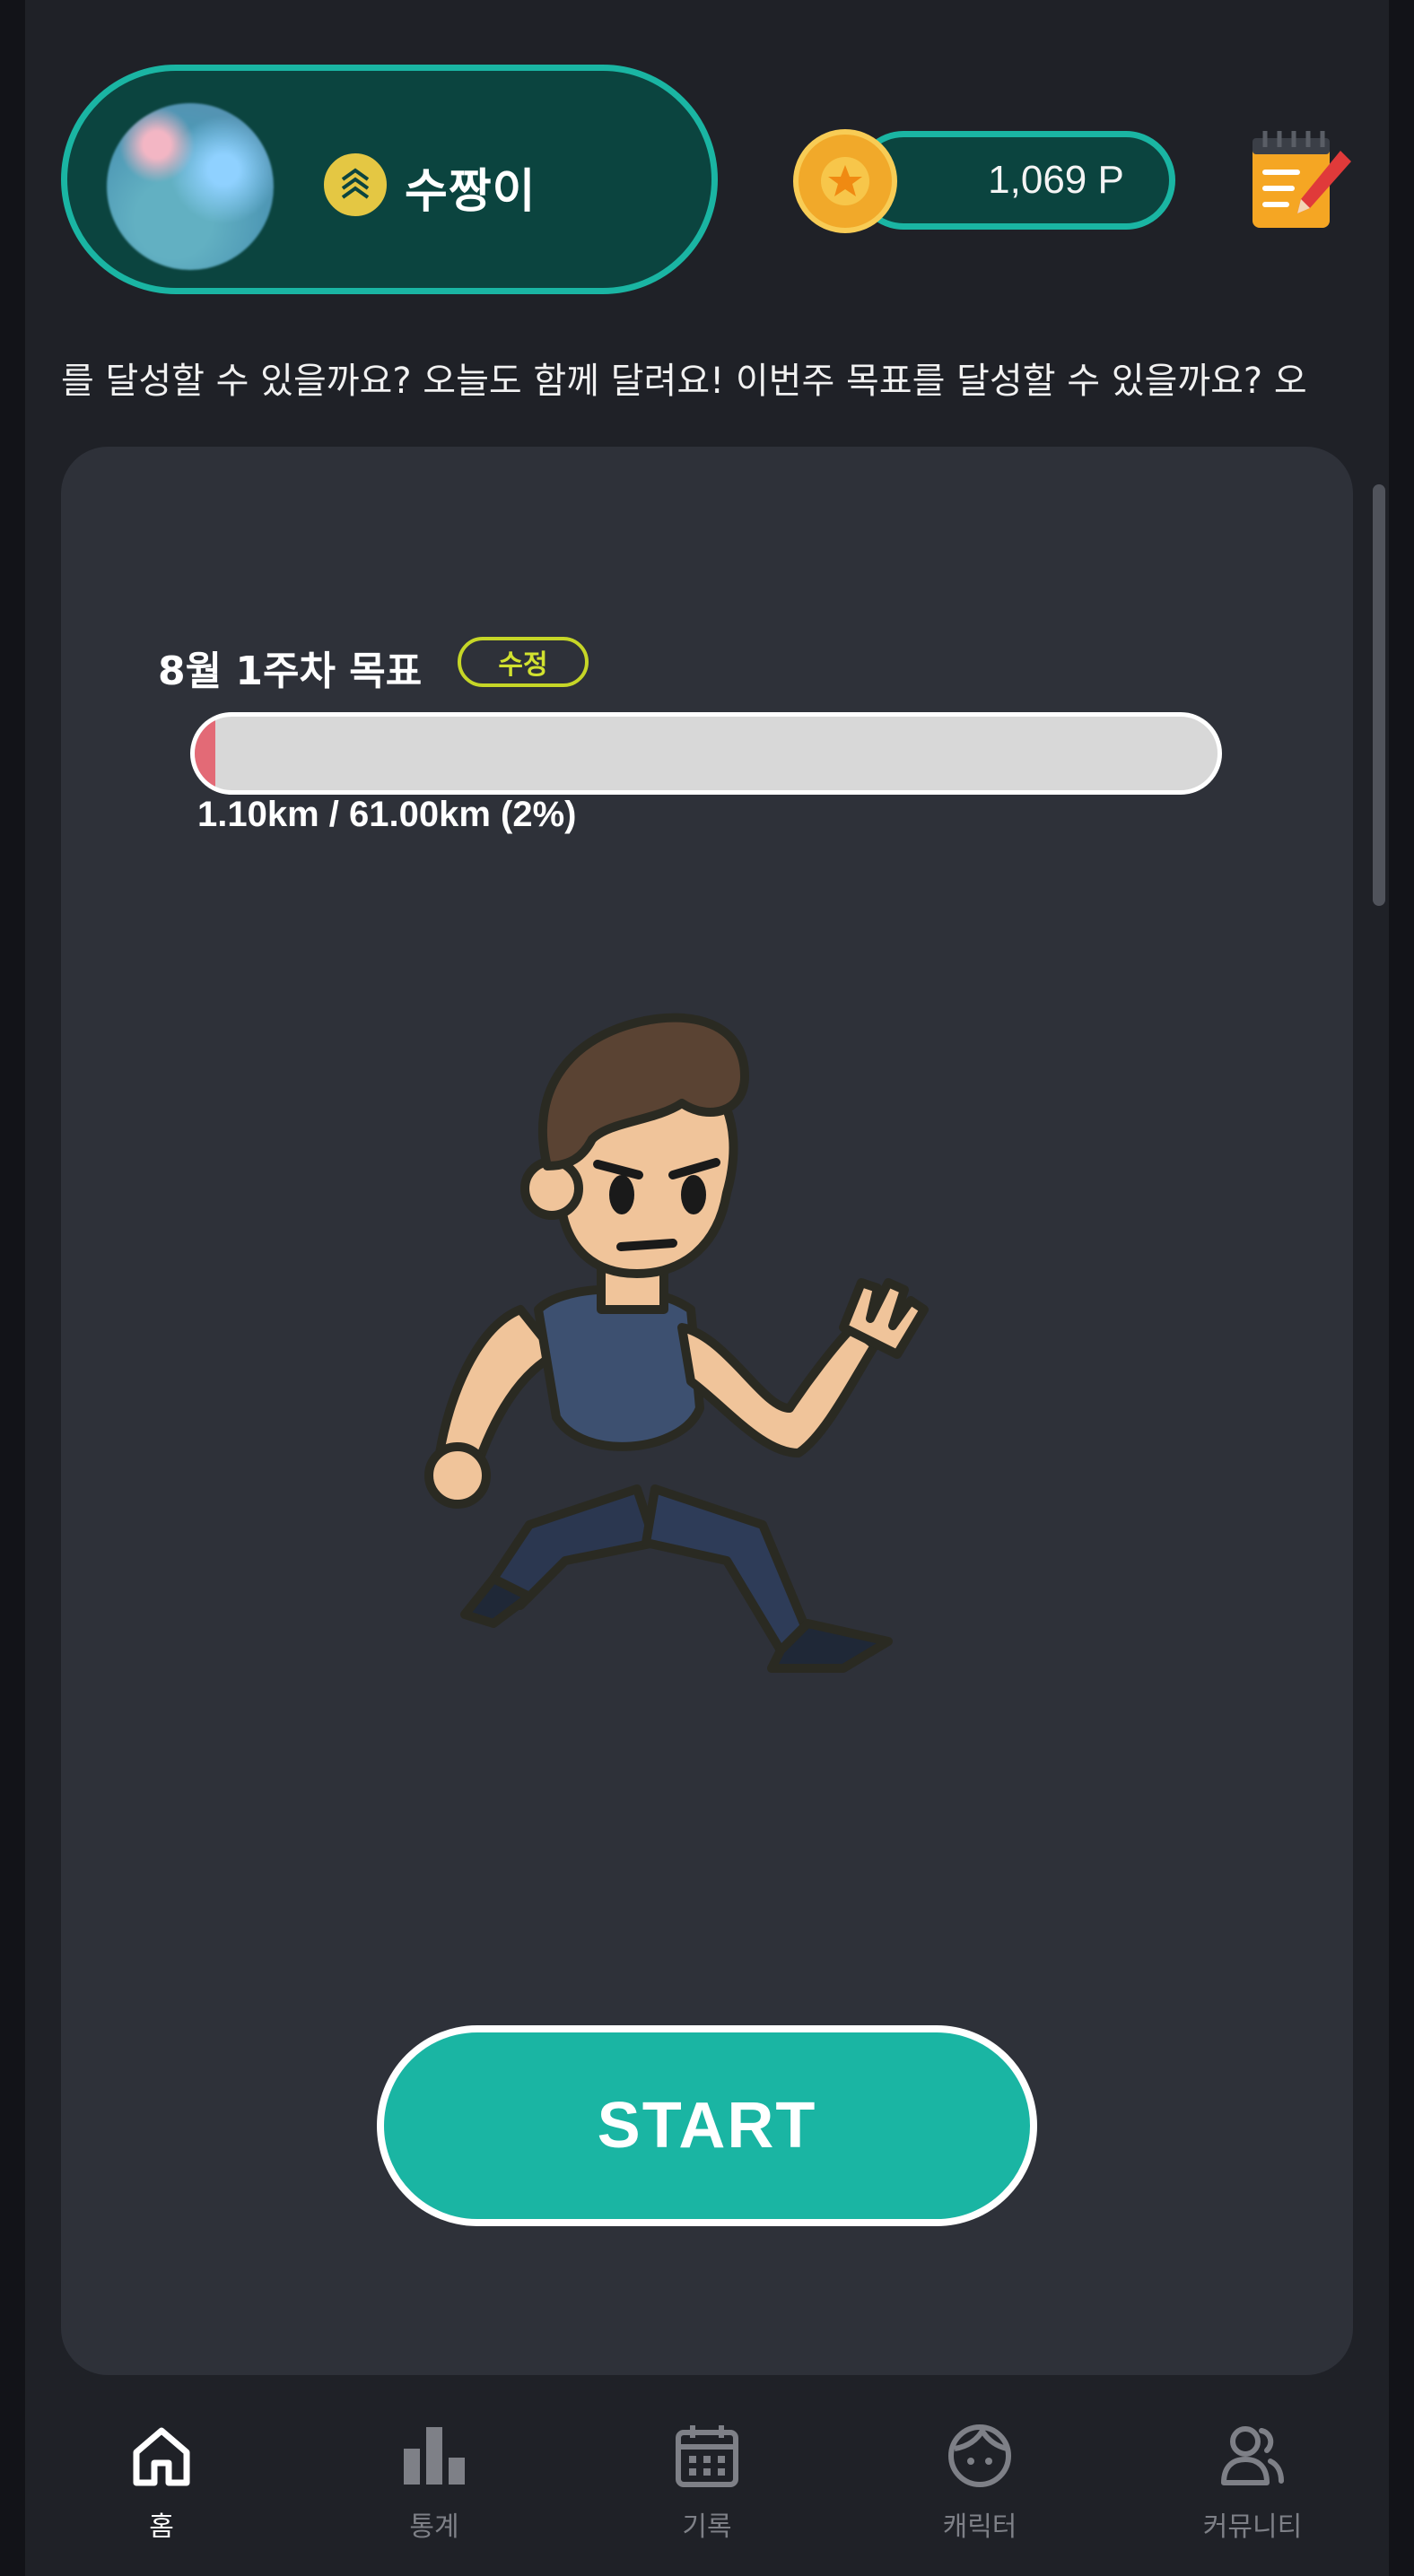 This screenshot has width=1414, height=2576. Describe the element at coordinates (707, 2125) in the screenshot. I see `start-button: START` at that location.